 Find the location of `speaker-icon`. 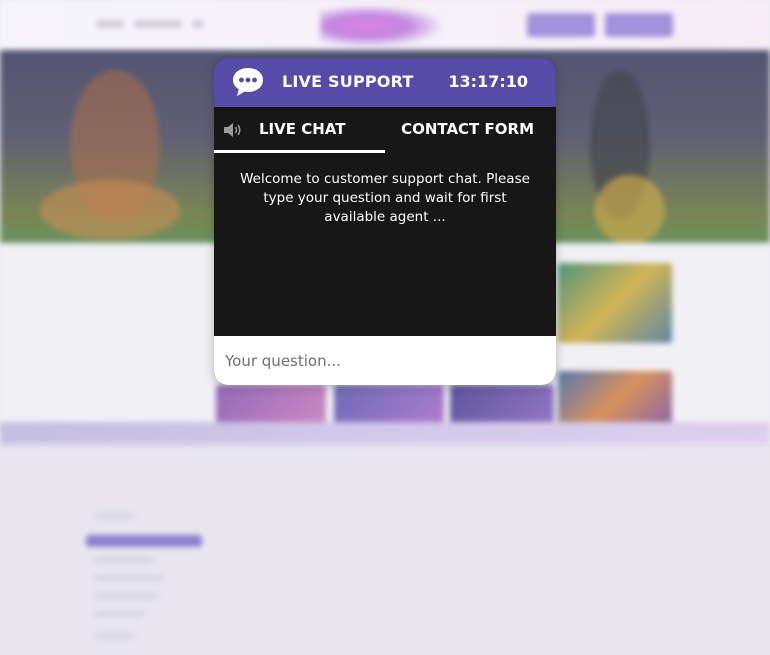

speaker-icon is located at coordinates (232, 130).